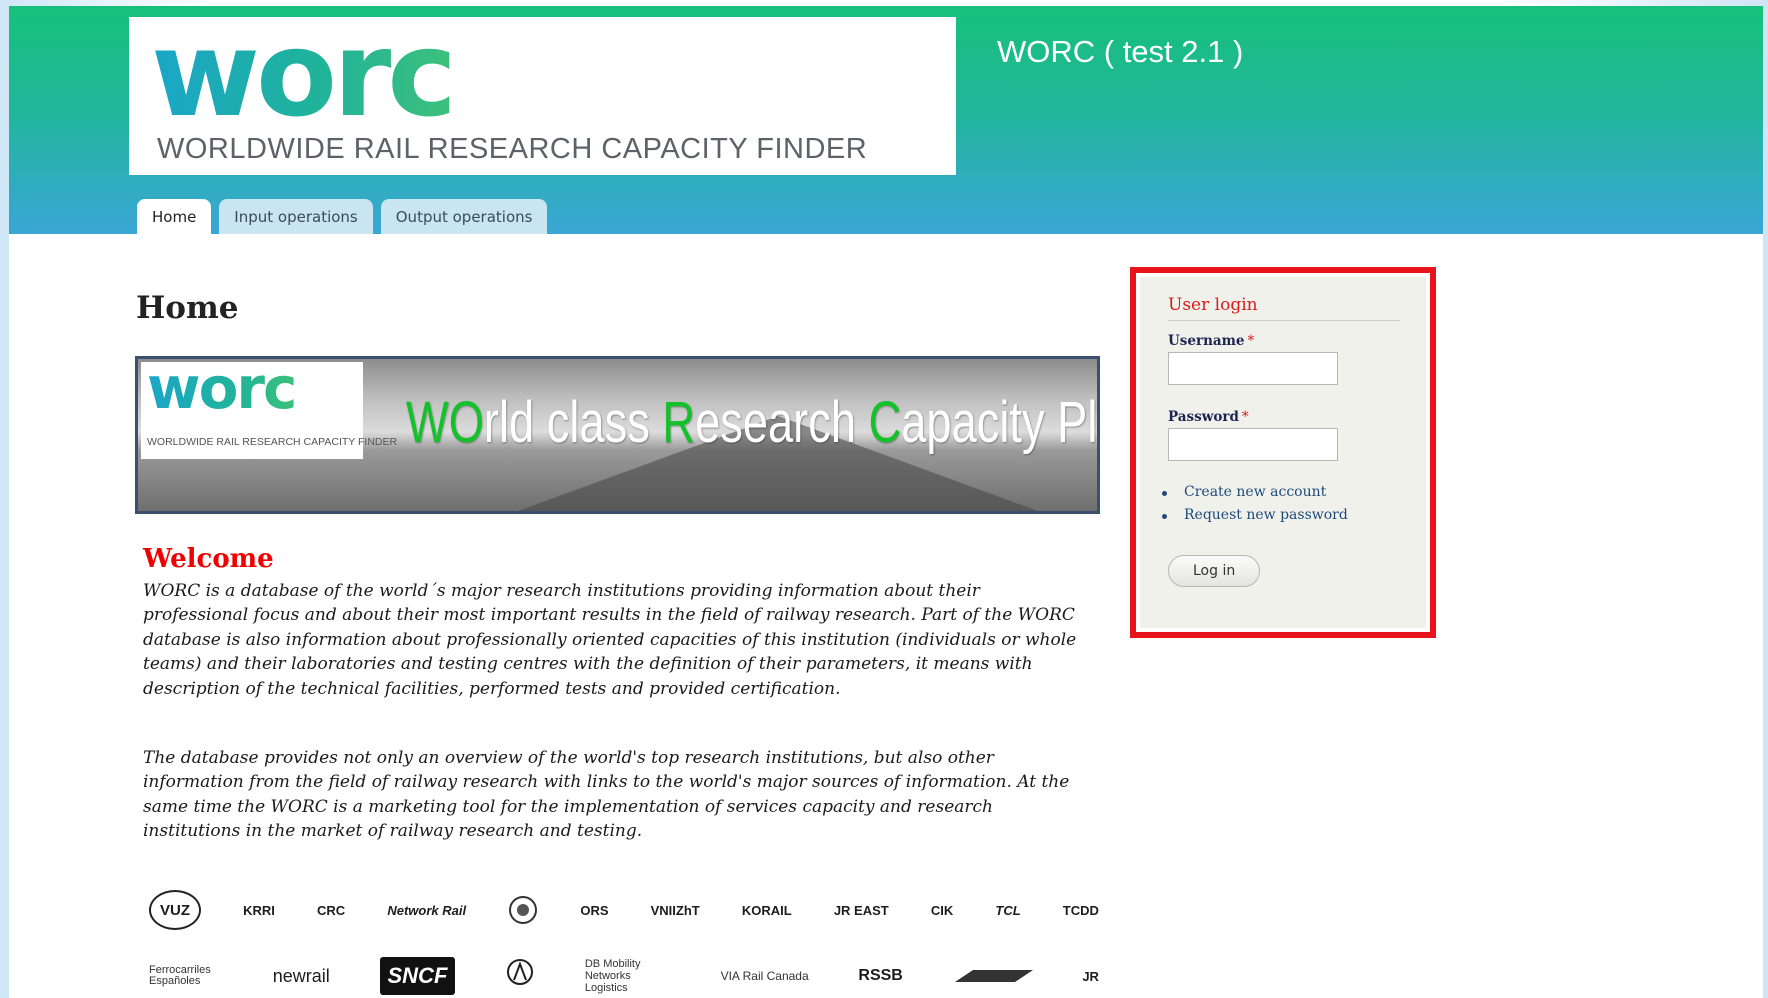 Image resolution: width=1768 pixels, height=998 pixels. Describe the element at coordinates (861, 910) in the screenshot. I see `partner-logo-jr-east: JR EAST` at that location.